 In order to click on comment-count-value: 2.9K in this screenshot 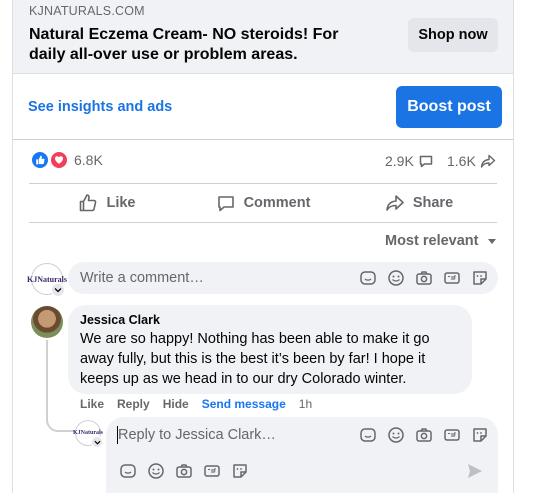, I will do `click(399, 161)`.